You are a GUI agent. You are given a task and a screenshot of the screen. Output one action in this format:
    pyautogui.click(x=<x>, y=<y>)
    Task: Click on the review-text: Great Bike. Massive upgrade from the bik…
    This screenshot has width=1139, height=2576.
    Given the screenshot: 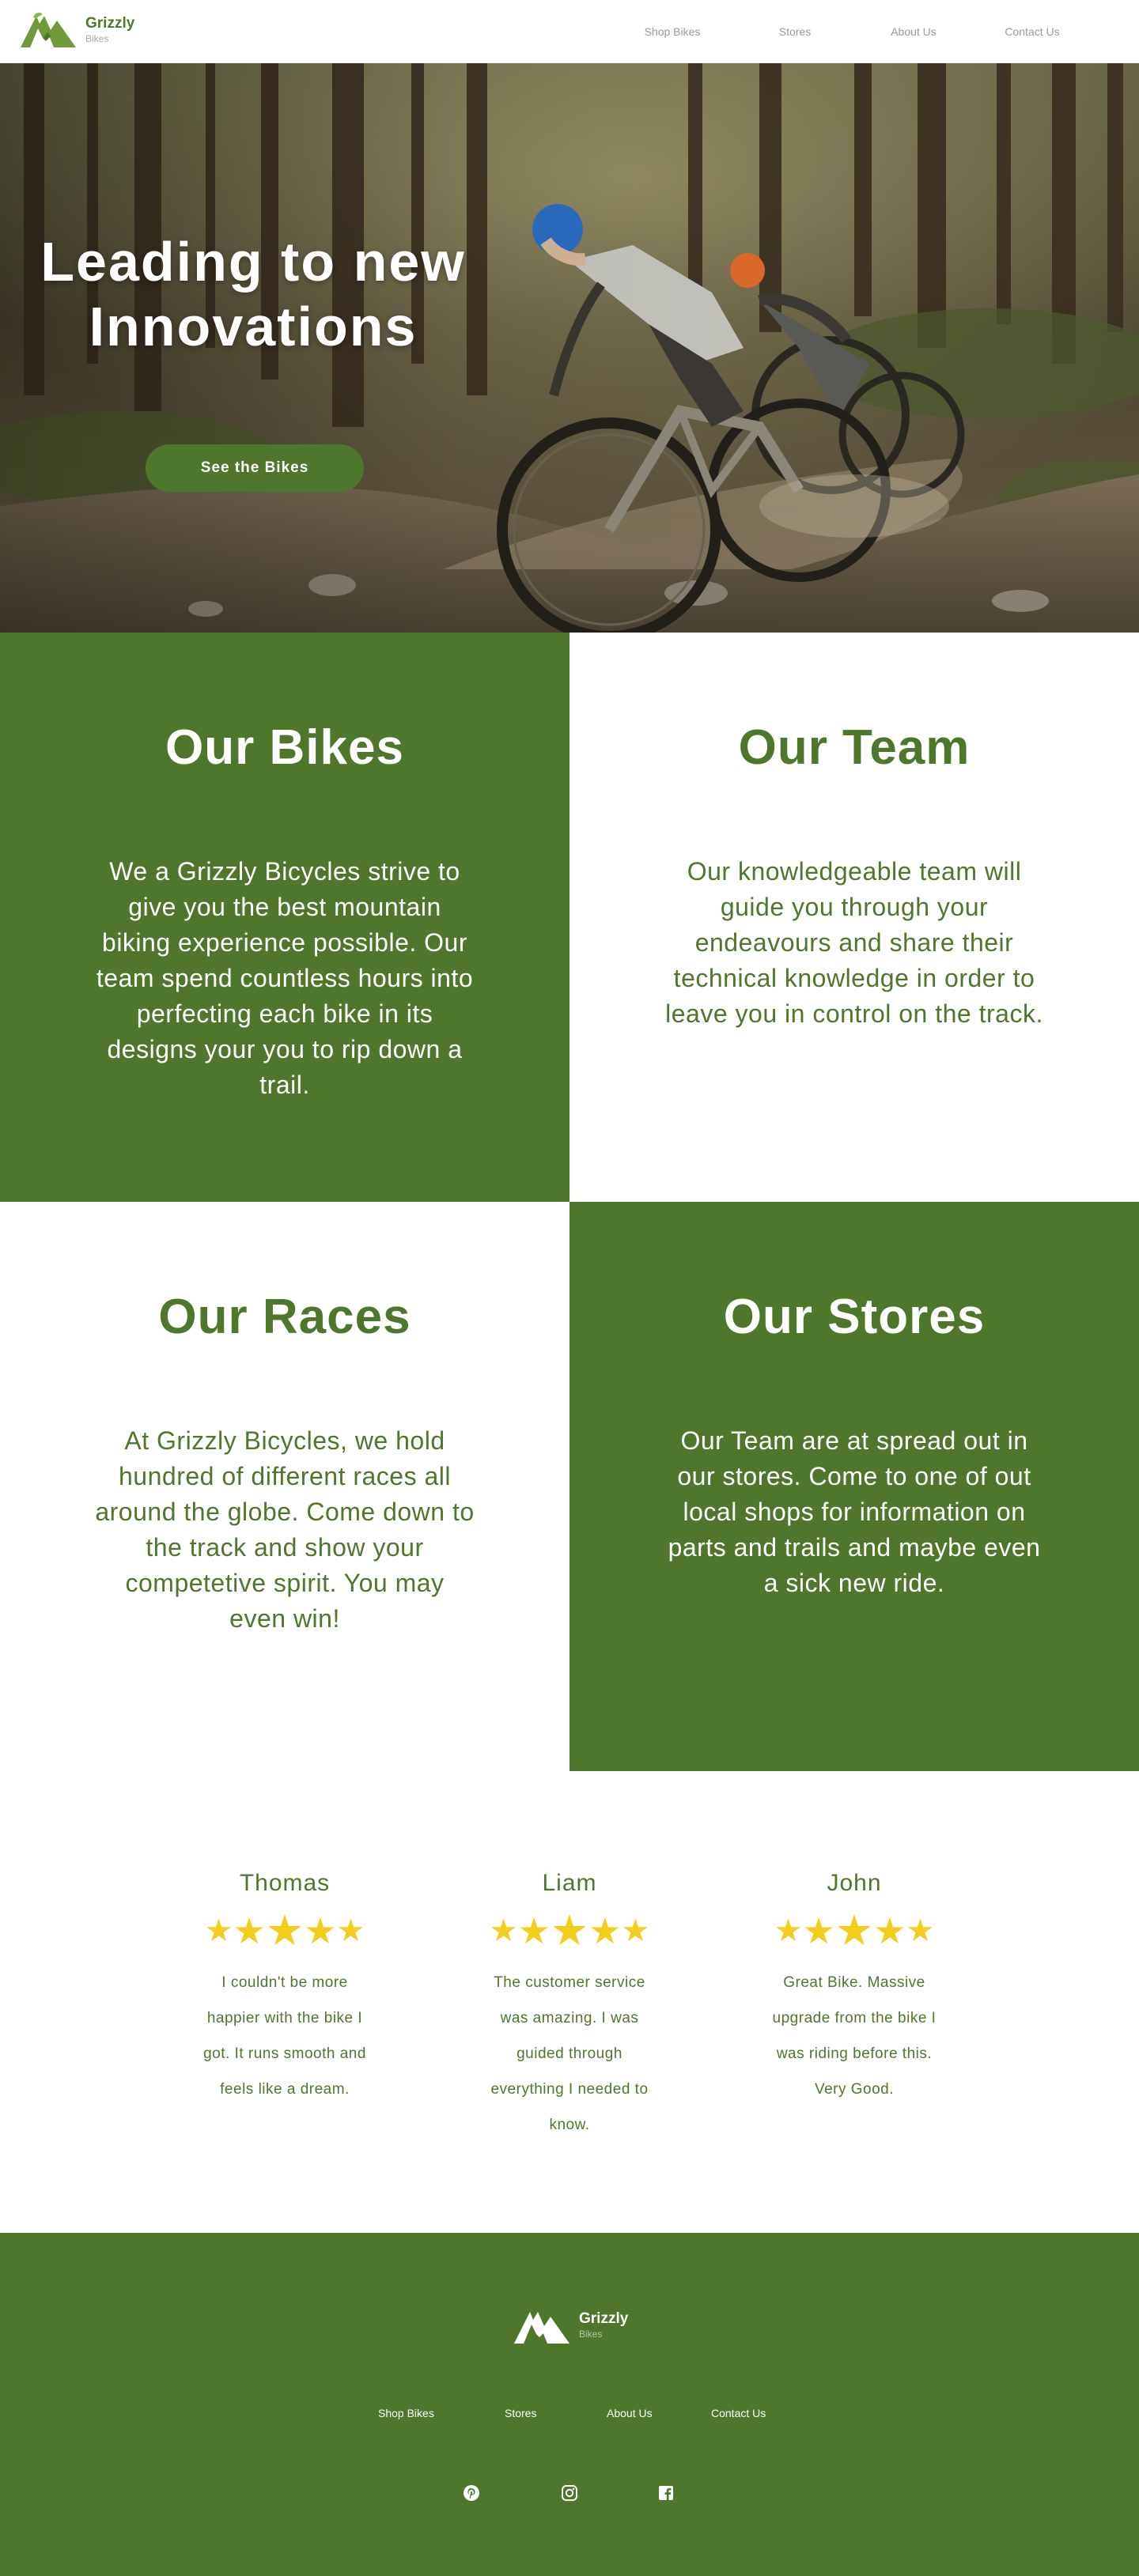 What is the action you would take?
    pyautogui.click(x=854, y=2036)
    